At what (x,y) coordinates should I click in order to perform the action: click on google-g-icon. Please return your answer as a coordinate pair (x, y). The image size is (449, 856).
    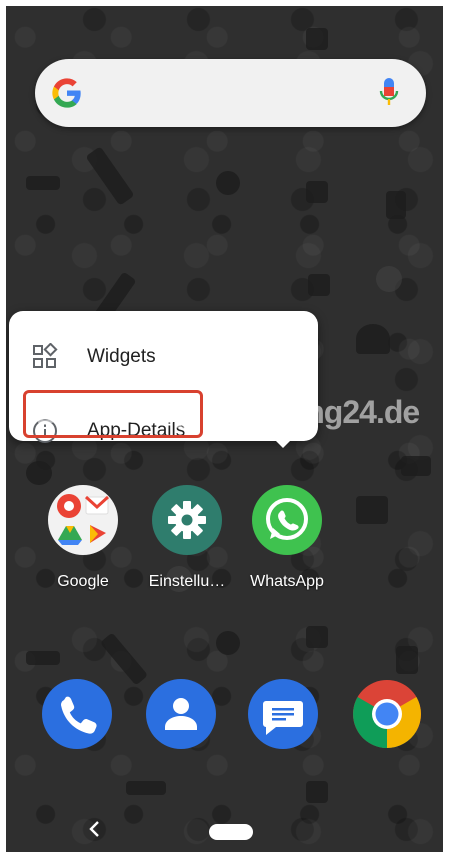
    Looking at the image, I should click on (66, 93).